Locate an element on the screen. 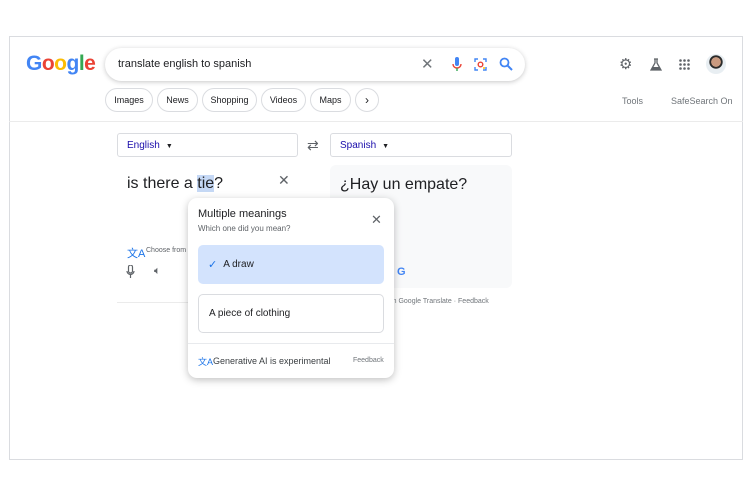 The height and width of the screenshot is (500, 750). option-piece-of-clothing: A piece of clothing is located at coordinates (291, 313).